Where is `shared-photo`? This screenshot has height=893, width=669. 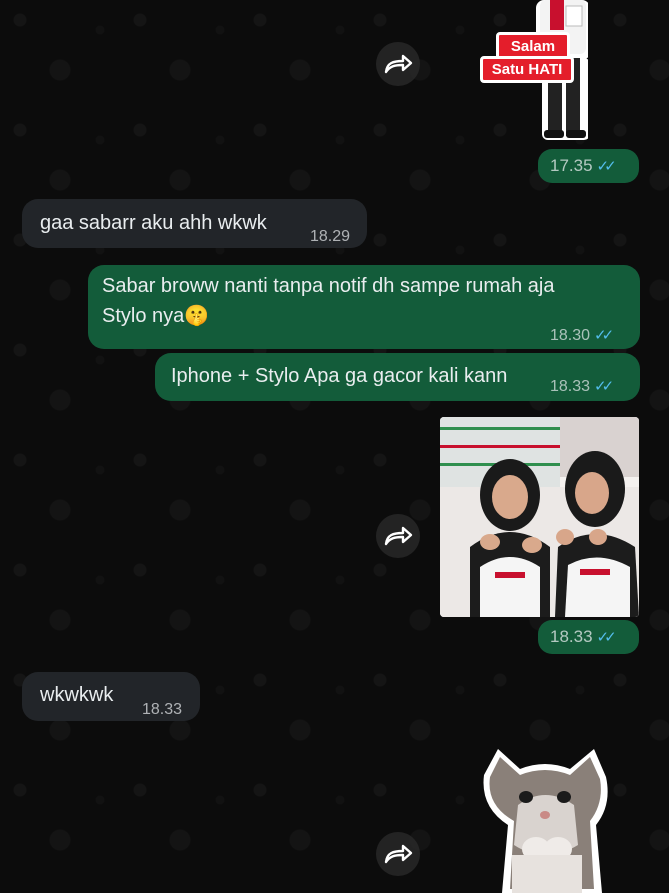 shared-photo is located at coordinates (539, 517).